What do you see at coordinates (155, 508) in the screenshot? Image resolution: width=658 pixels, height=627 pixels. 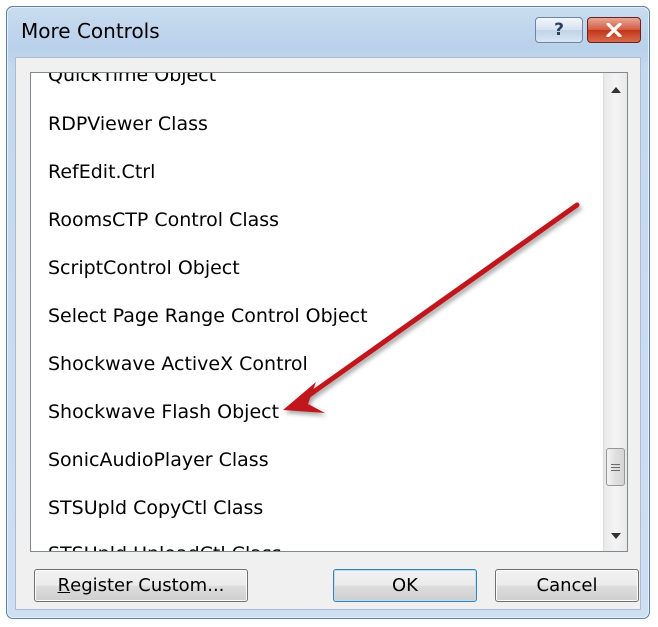 I see `list-item: STSUpld CopyCtl Class` at bounding box center [155, 508].